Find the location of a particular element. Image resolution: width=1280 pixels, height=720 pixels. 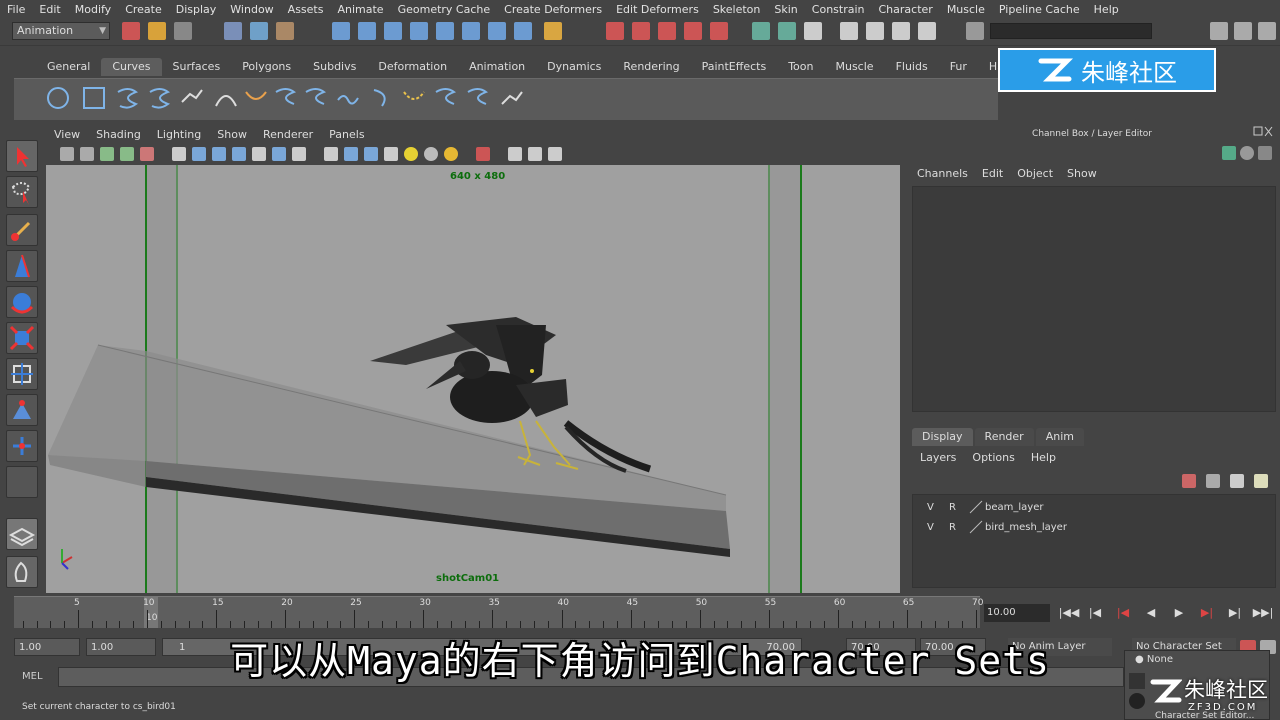

select-hierarchy-icon is located at coordinates (233, 31).